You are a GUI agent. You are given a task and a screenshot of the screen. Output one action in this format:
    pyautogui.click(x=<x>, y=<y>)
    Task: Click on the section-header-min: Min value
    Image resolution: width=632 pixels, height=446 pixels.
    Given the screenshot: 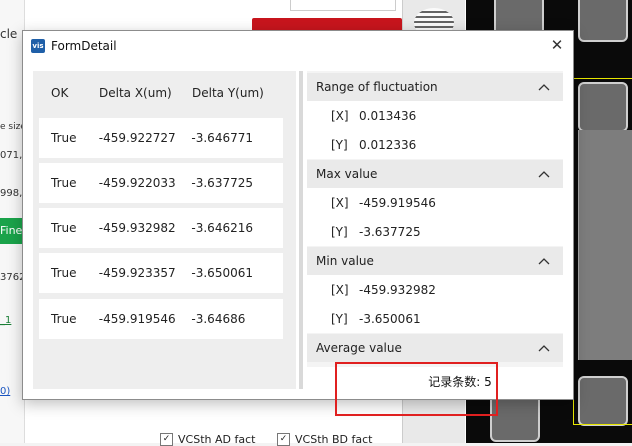 What is the action you would take?
    pyautogui.click(x=435, y=261)
    